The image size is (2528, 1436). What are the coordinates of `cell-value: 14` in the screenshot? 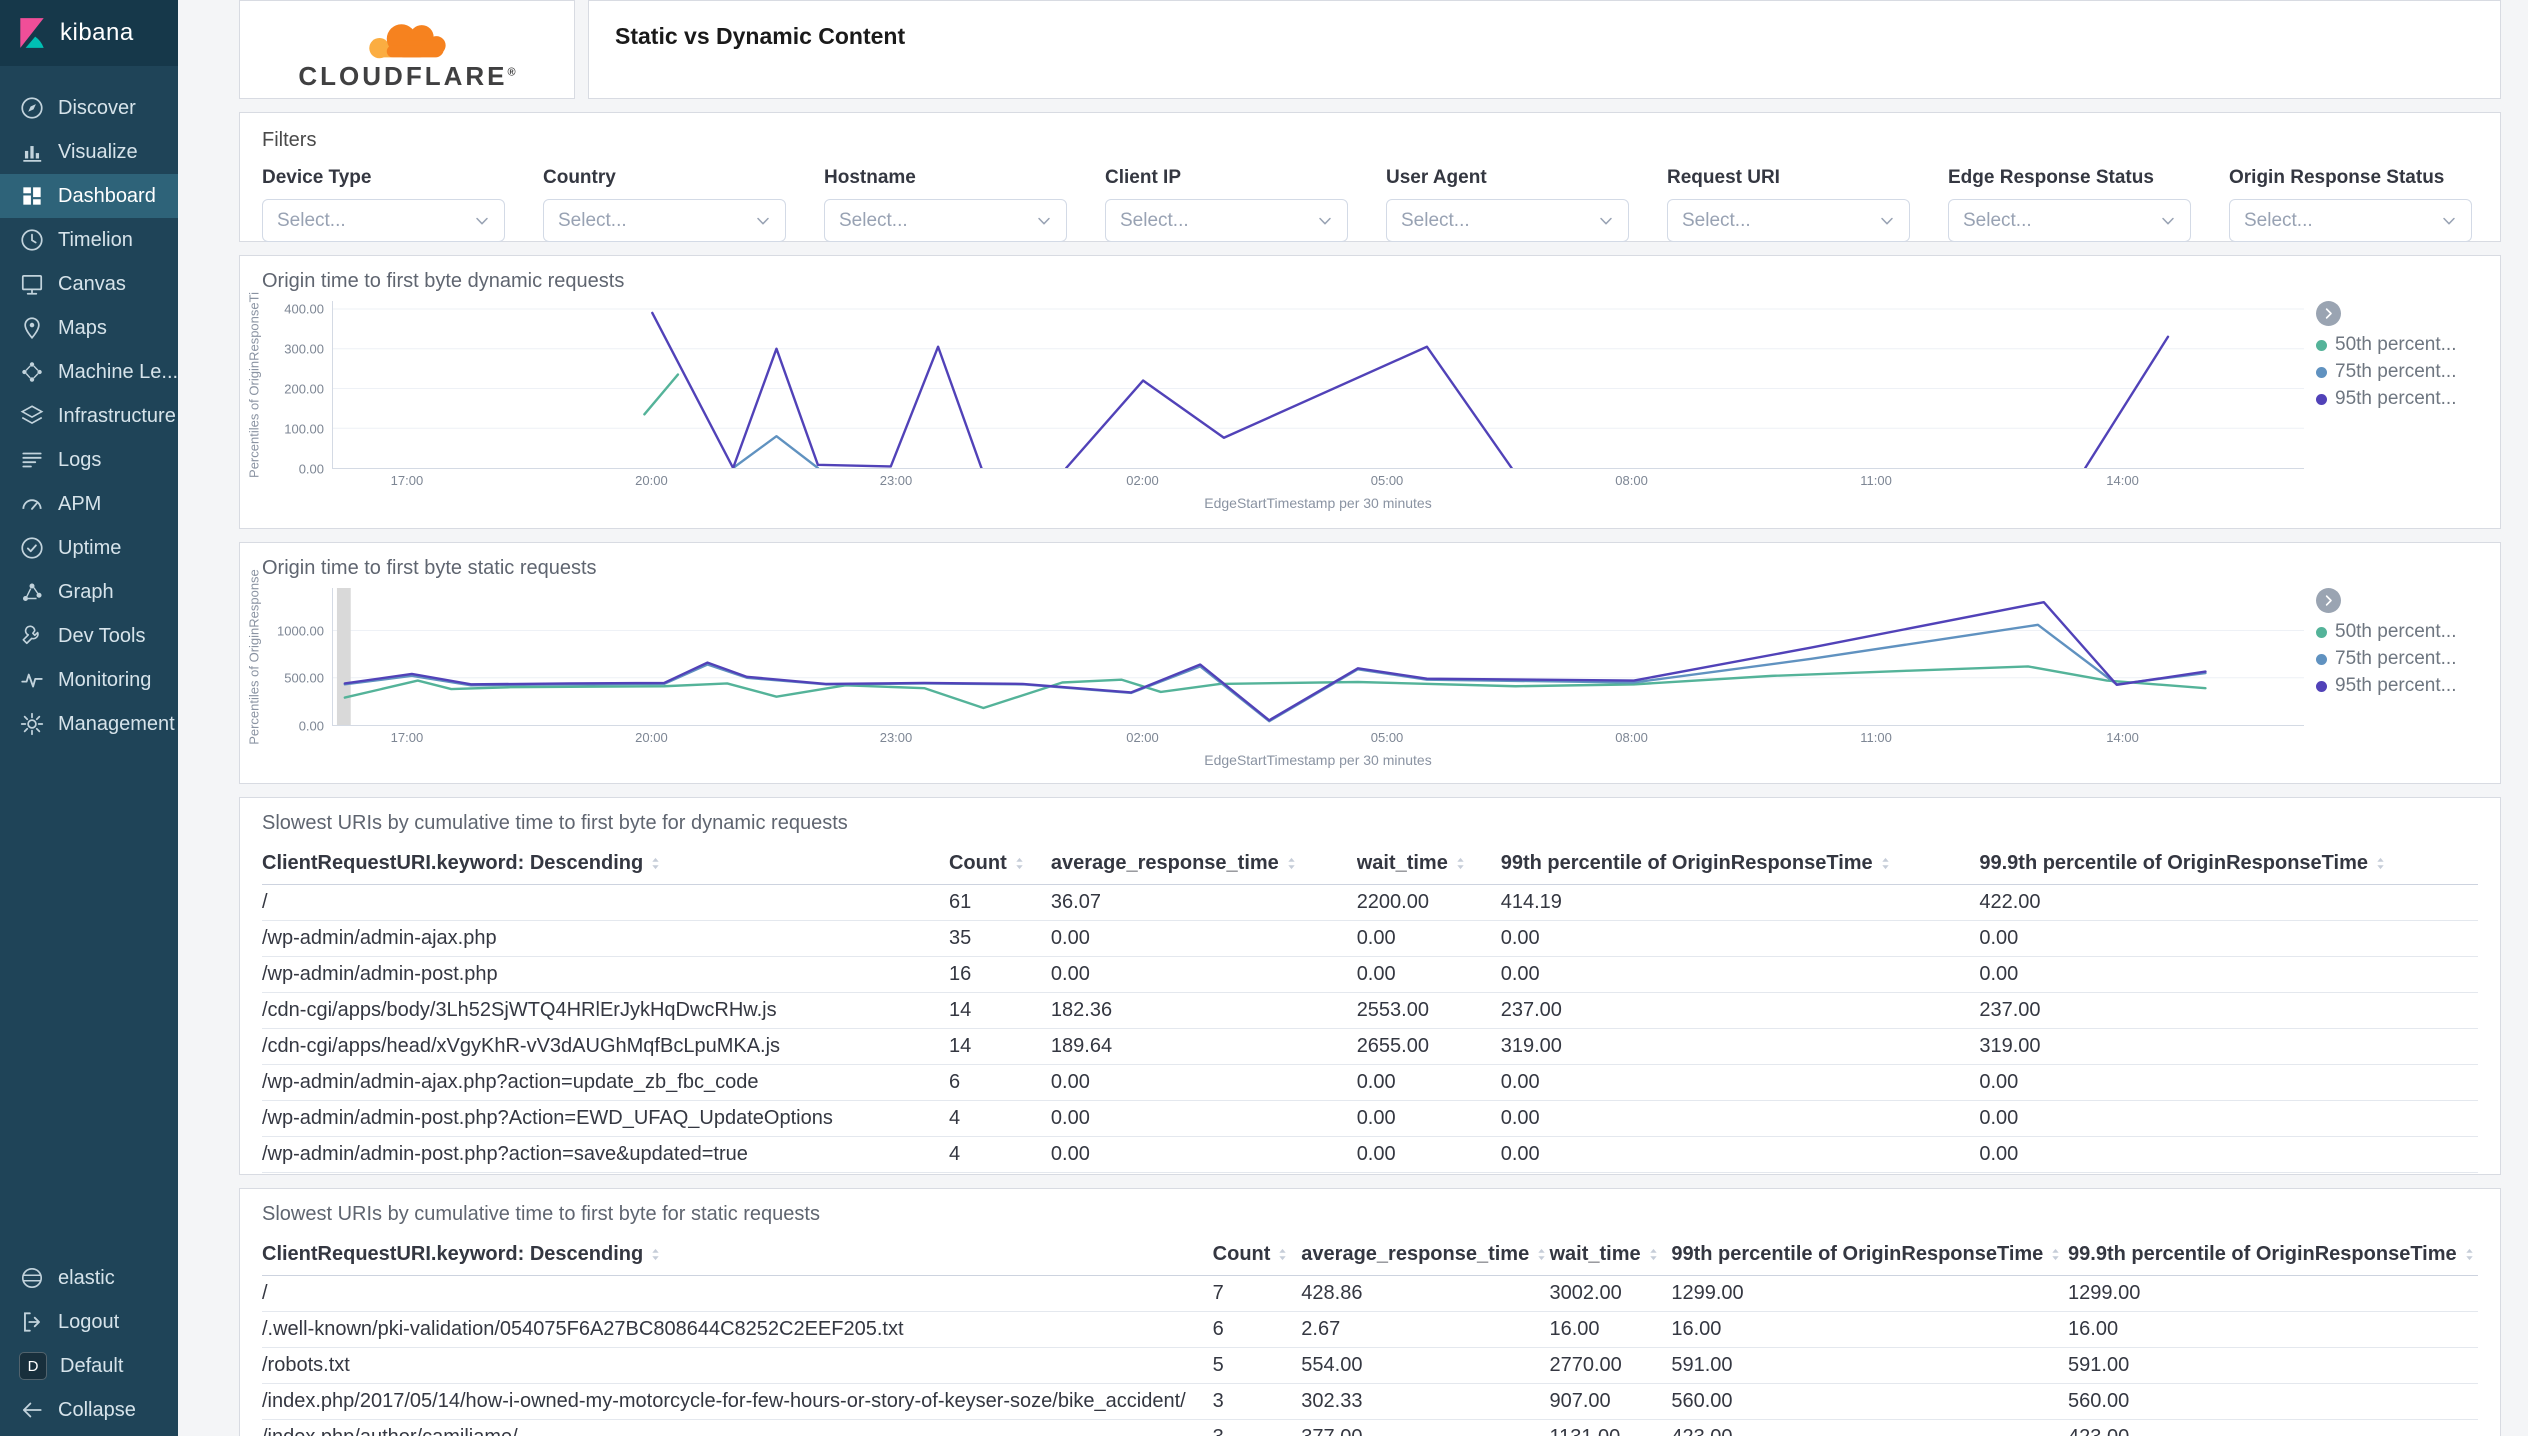 It's located at (999, 1010).